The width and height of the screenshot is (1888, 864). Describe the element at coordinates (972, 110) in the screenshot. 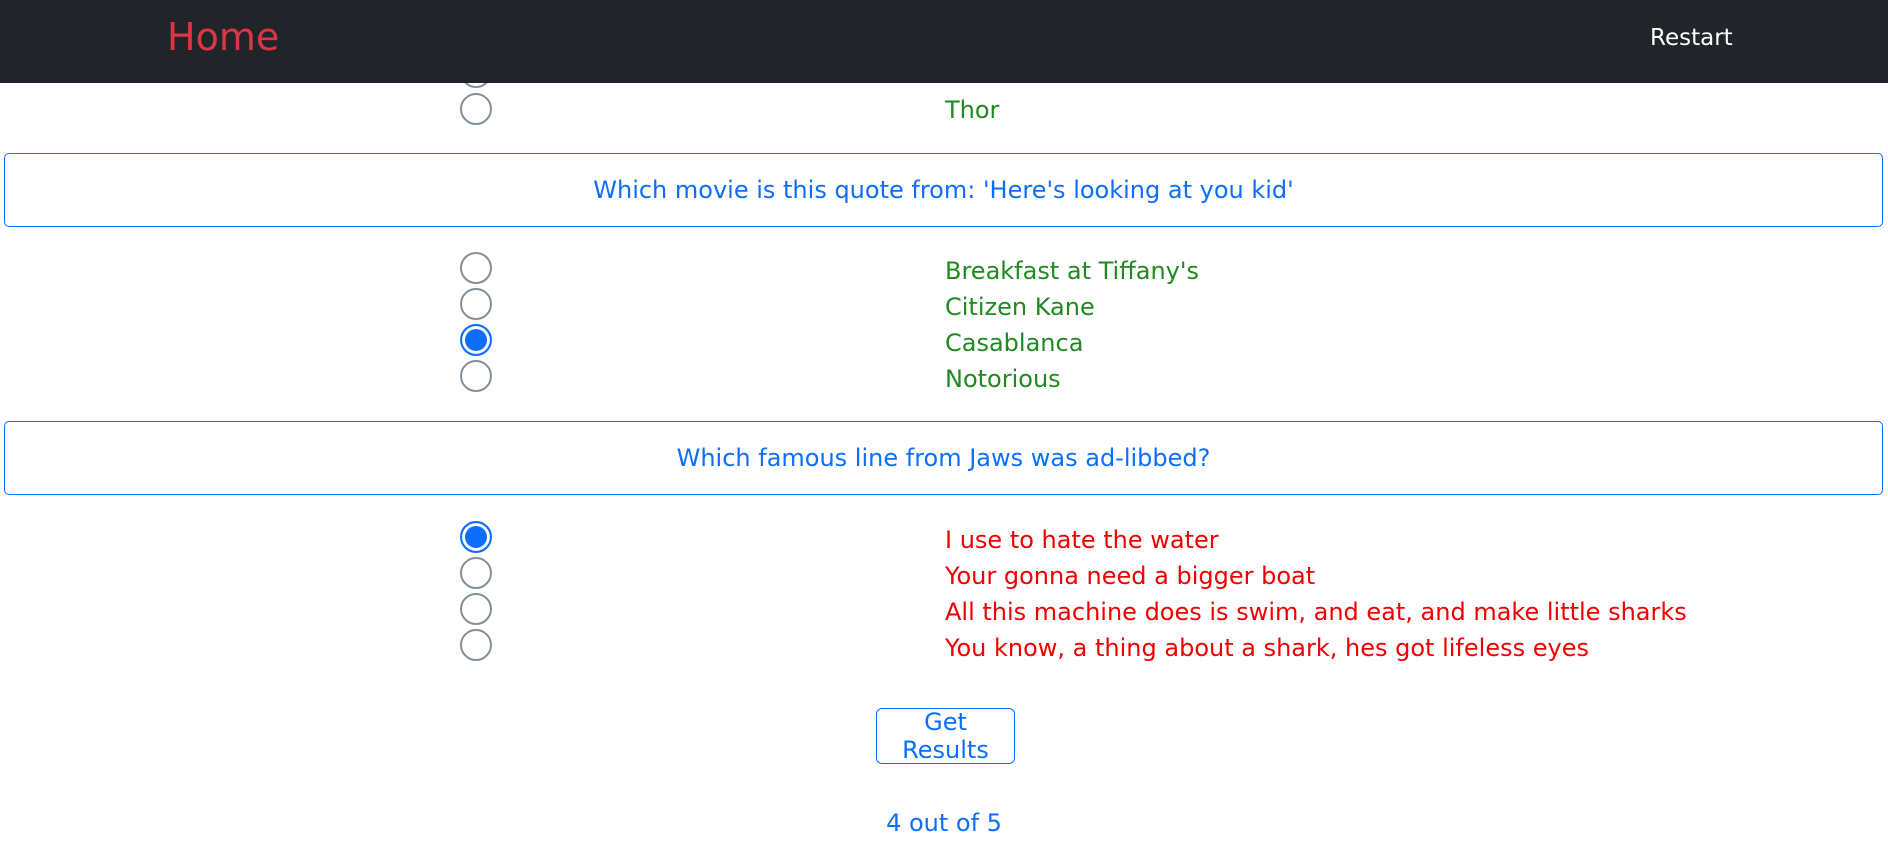

I see `answer-label: Thor` at that location.